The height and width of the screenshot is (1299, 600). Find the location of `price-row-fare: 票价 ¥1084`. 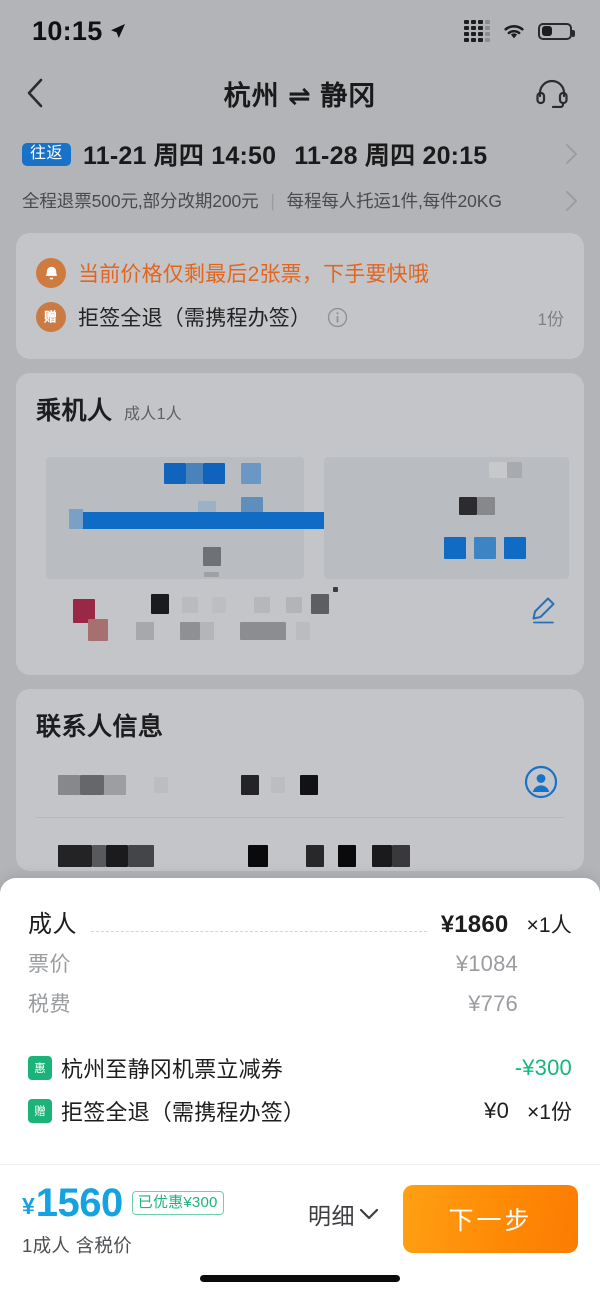

price-row-fare: 票价 ¥1084 is located at coordinates (300, 968).